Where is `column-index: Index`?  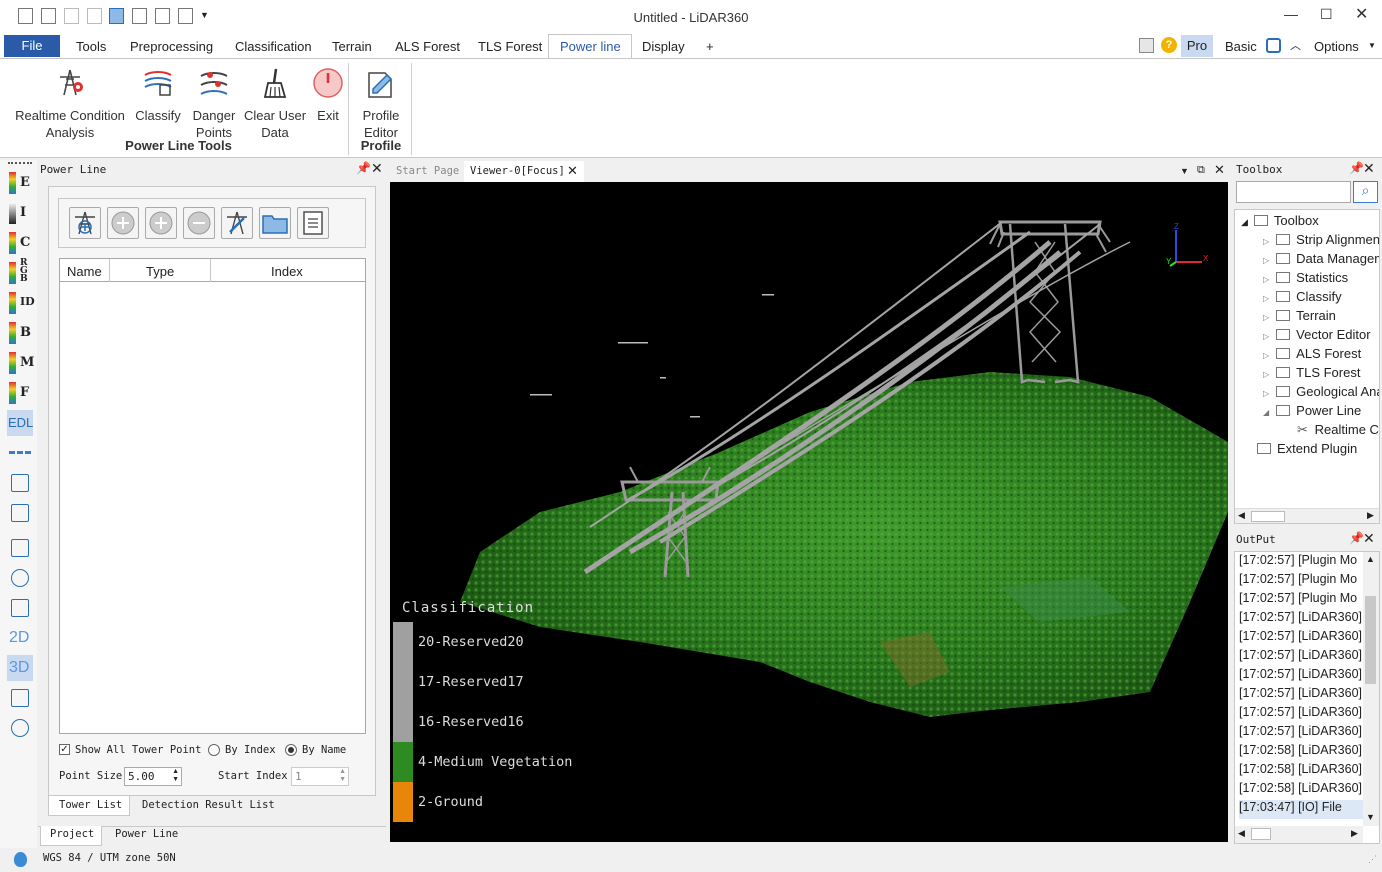
column-index: Index is located at coordinates (287, 271).